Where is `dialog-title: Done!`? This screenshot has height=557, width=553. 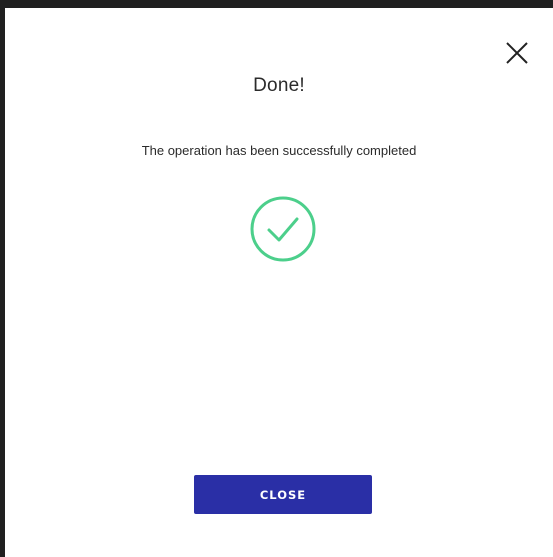
dialog-title: Done! is located at coordinates (279, 85).